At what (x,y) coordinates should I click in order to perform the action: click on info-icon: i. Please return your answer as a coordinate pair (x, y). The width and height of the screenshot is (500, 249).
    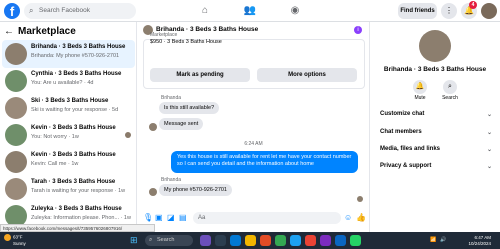
    Looking at the image, I should click on (358, 30).